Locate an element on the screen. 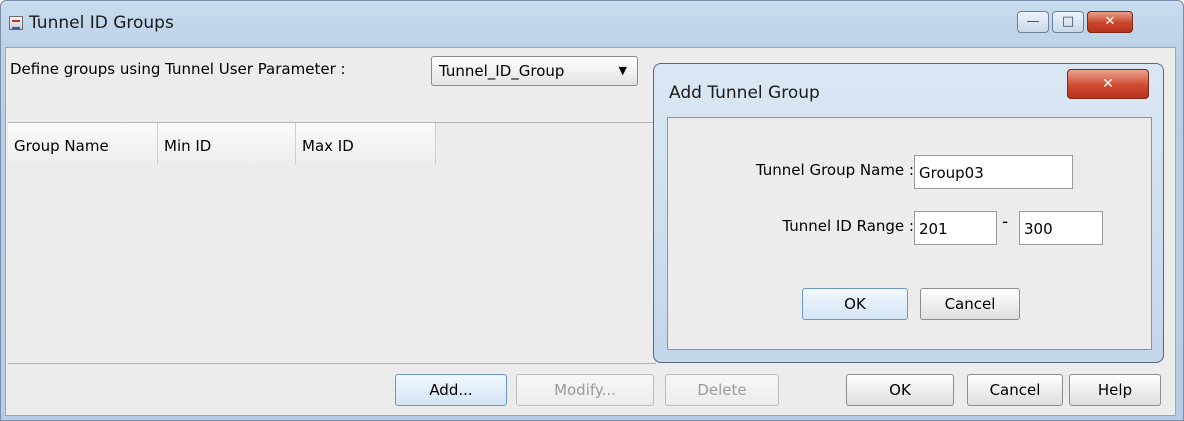 The width and height of the screenshot is (1184, 421). close-button: ✕ is located at coordinates (1110, 22).